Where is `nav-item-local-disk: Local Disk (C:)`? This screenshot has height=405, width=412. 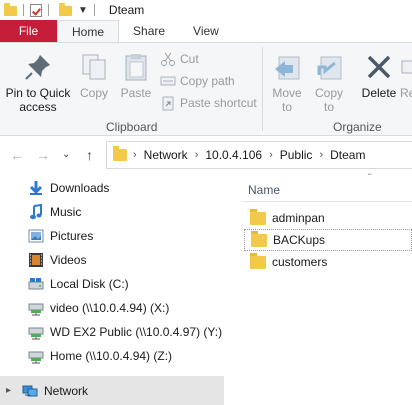
nav-item-local-disk: Local Disk (C:) is located at coordinates (78, 284).